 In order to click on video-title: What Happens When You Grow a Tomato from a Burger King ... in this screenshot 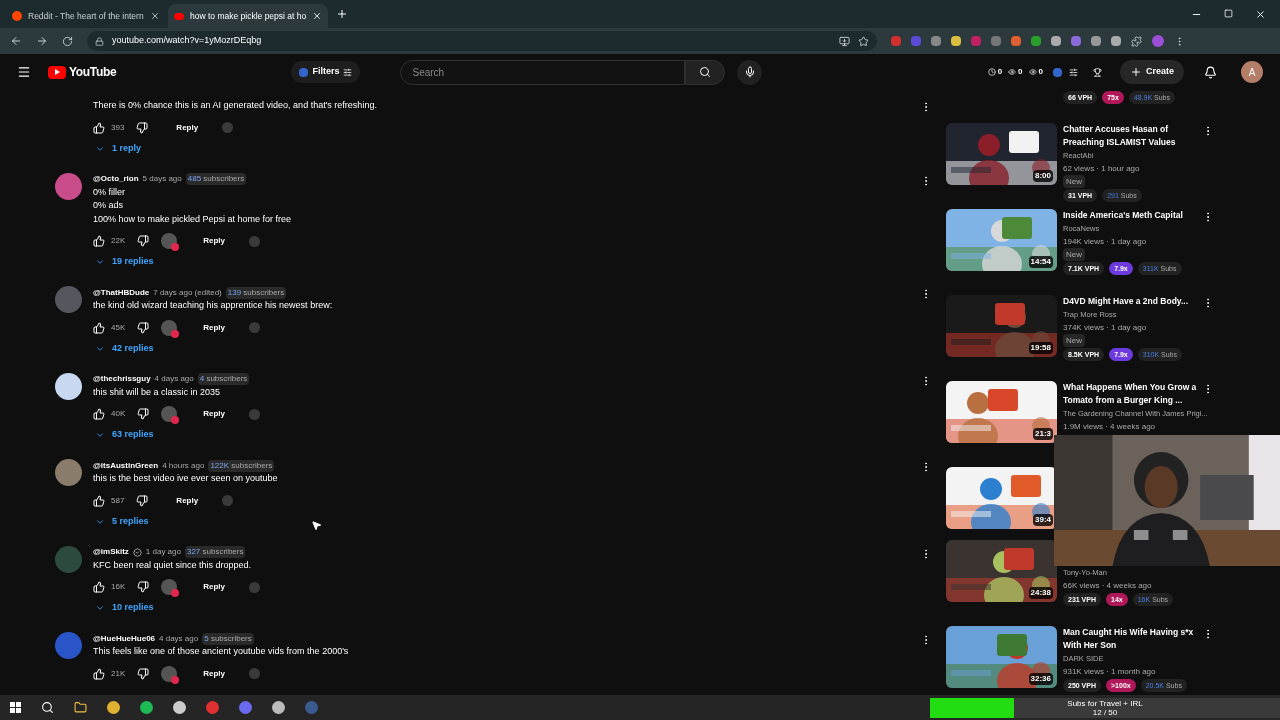, I will do `click(1130, 394)`.